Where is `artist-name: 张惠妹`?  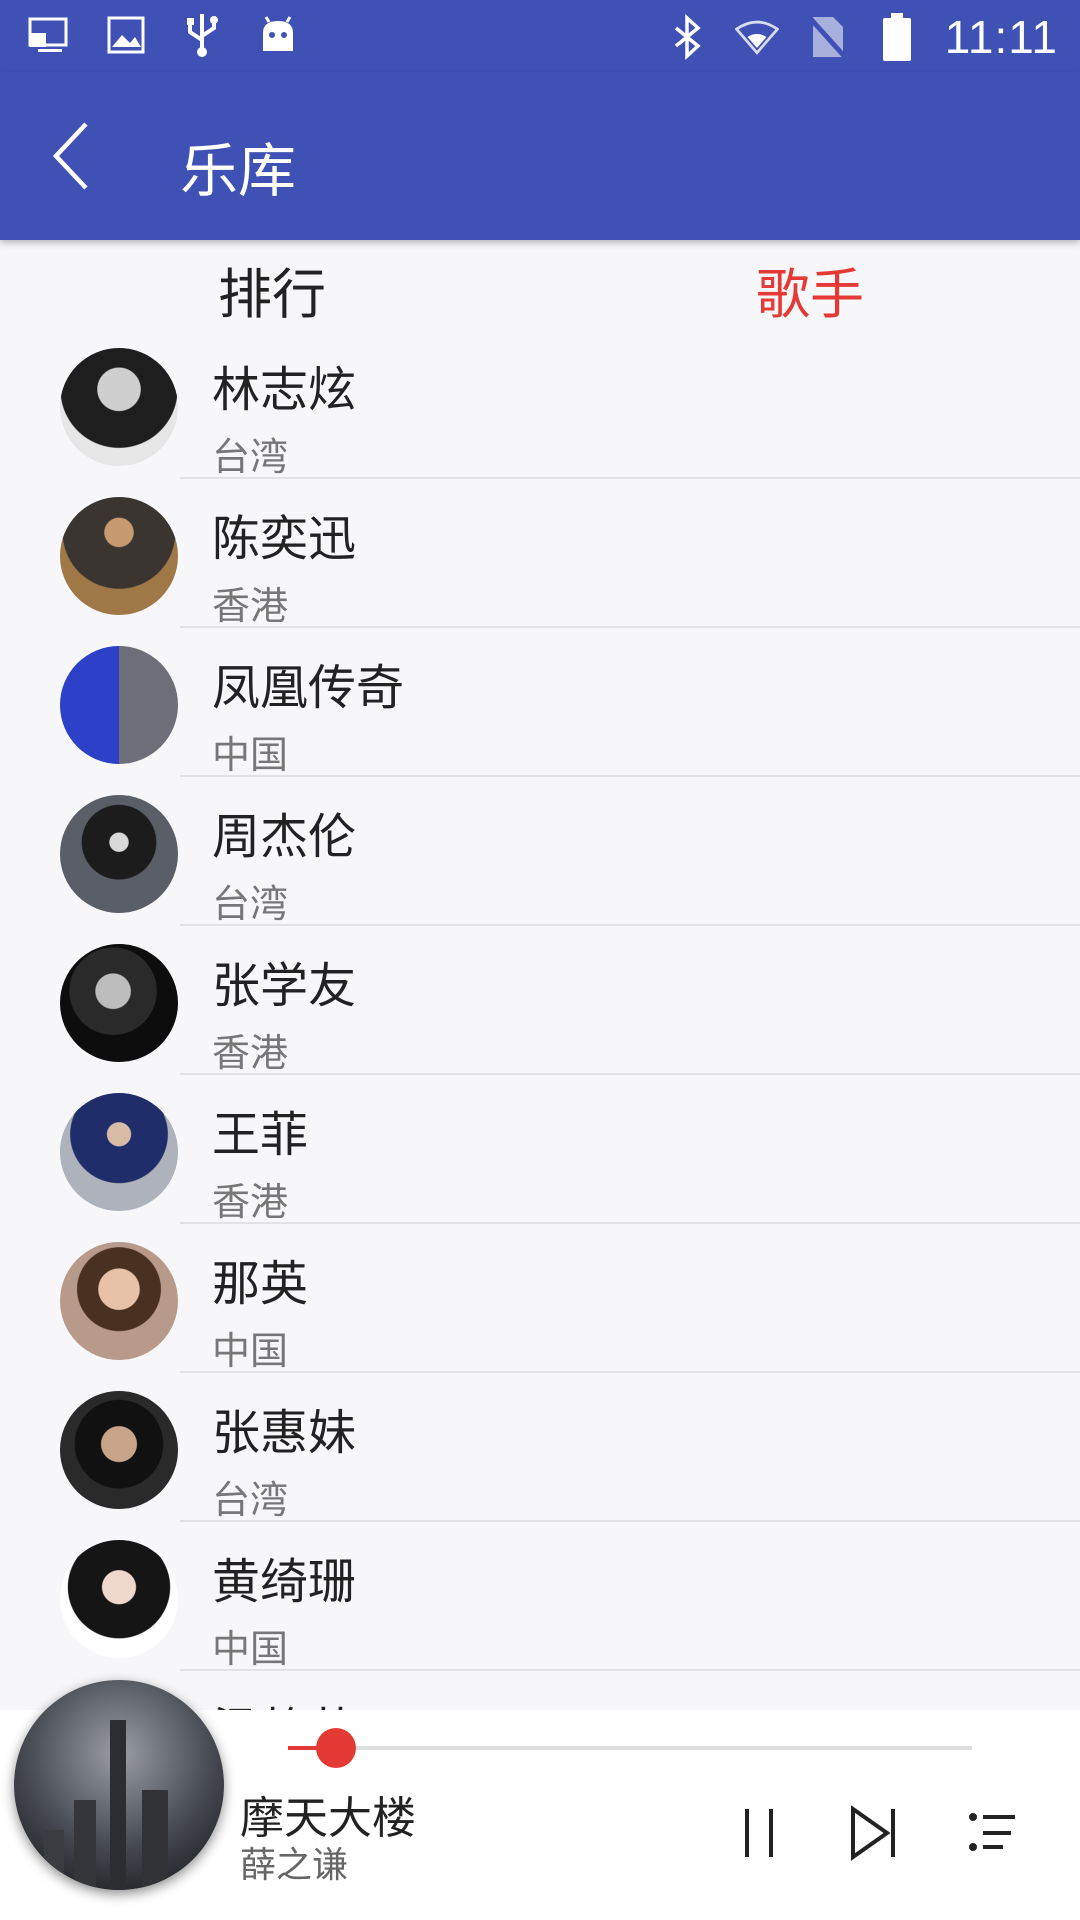 artist-name: 张惠妹 is located at coordinates (284, 1433).